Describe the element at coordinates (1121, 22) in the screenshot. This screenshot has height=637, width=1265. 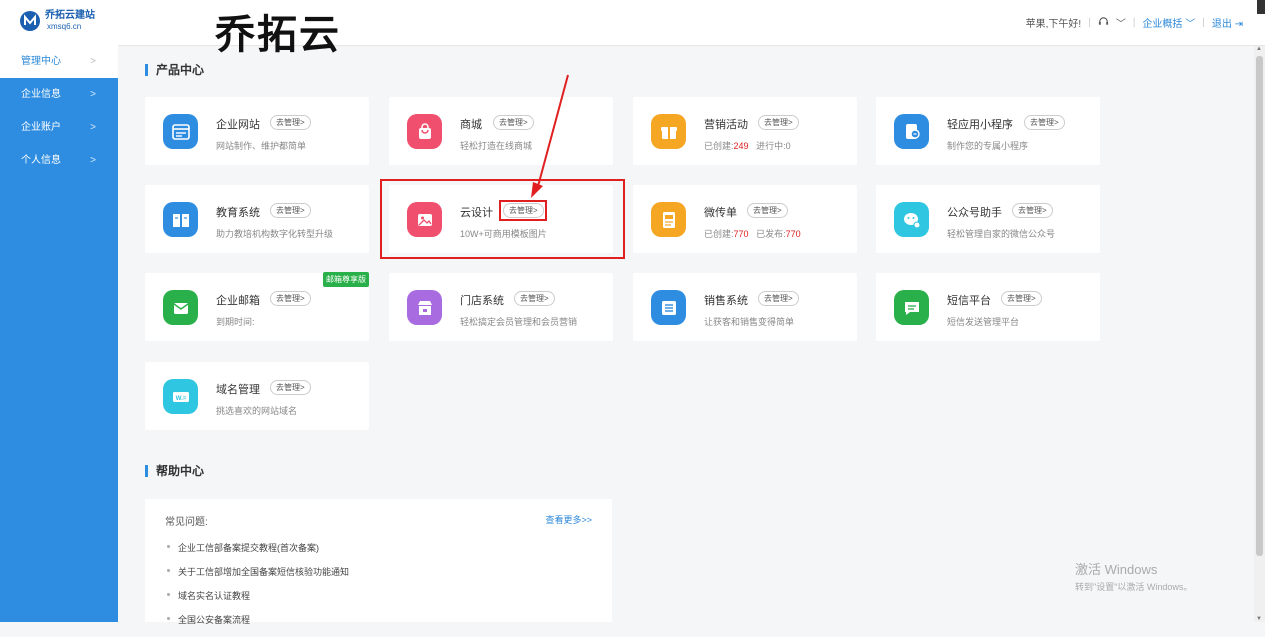
I see `chevron-down-icon: ﹀` at that location.